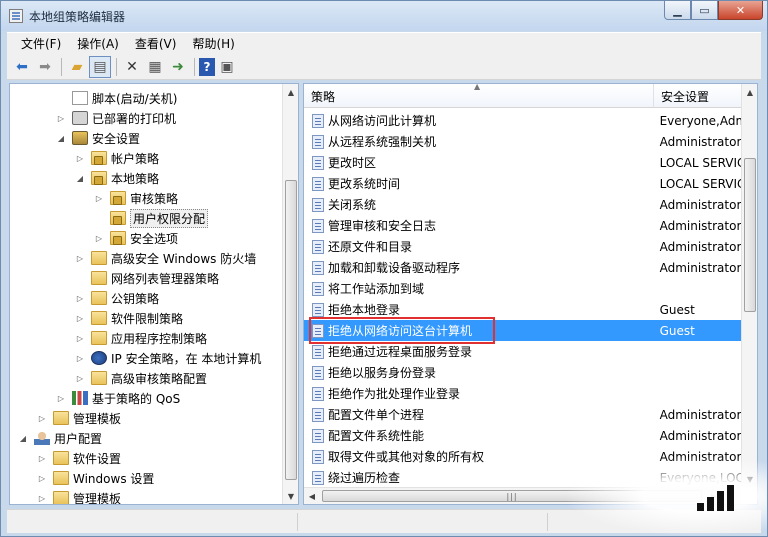 This screenshot has width=768, height=537. Describe the element at coordinates (376, 436) in the screenshot. I see `policy-name: 配置文件系统性能` at that location.